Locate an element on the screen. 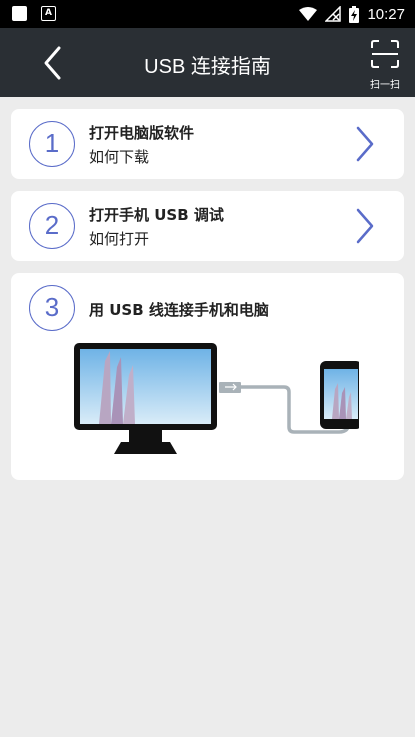 The width and height of the screenshot is (415, 737). notification-square-icon is located at coordinates (19, 13).